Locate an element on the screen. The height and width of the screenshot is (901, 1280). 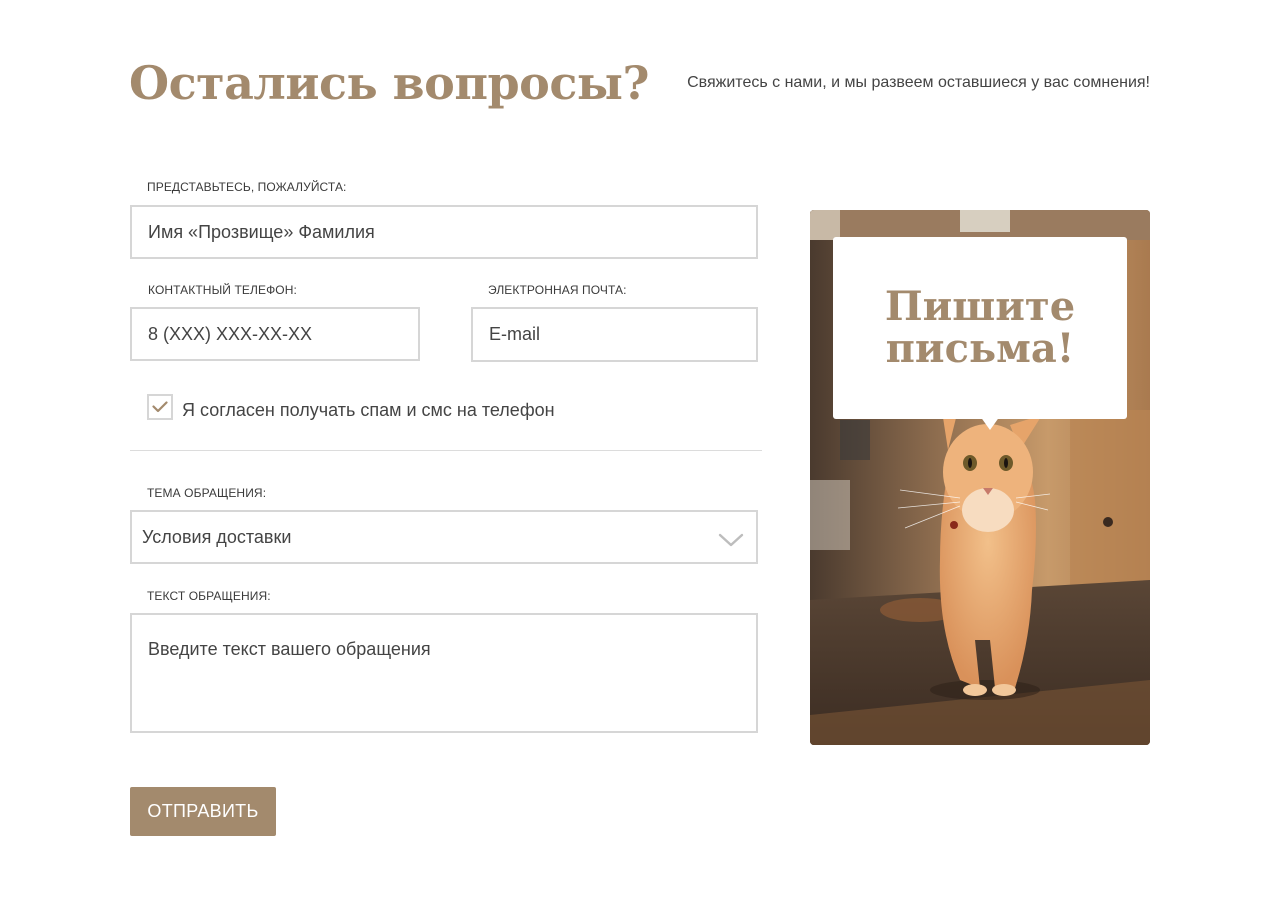
promo-heading: Пишите письма! is located at coordinates (980, 327).